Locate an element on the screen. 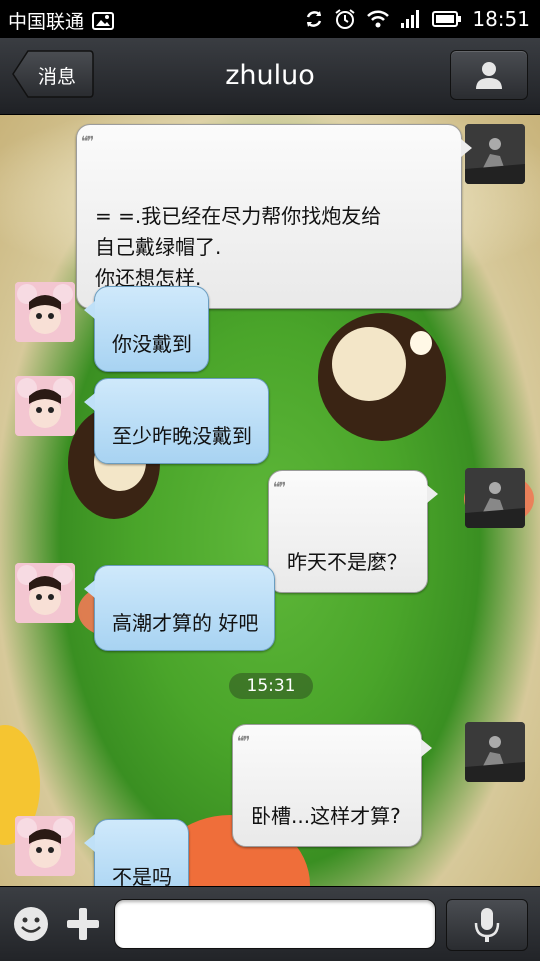  emoji-button is located at coordinates (31, 924).